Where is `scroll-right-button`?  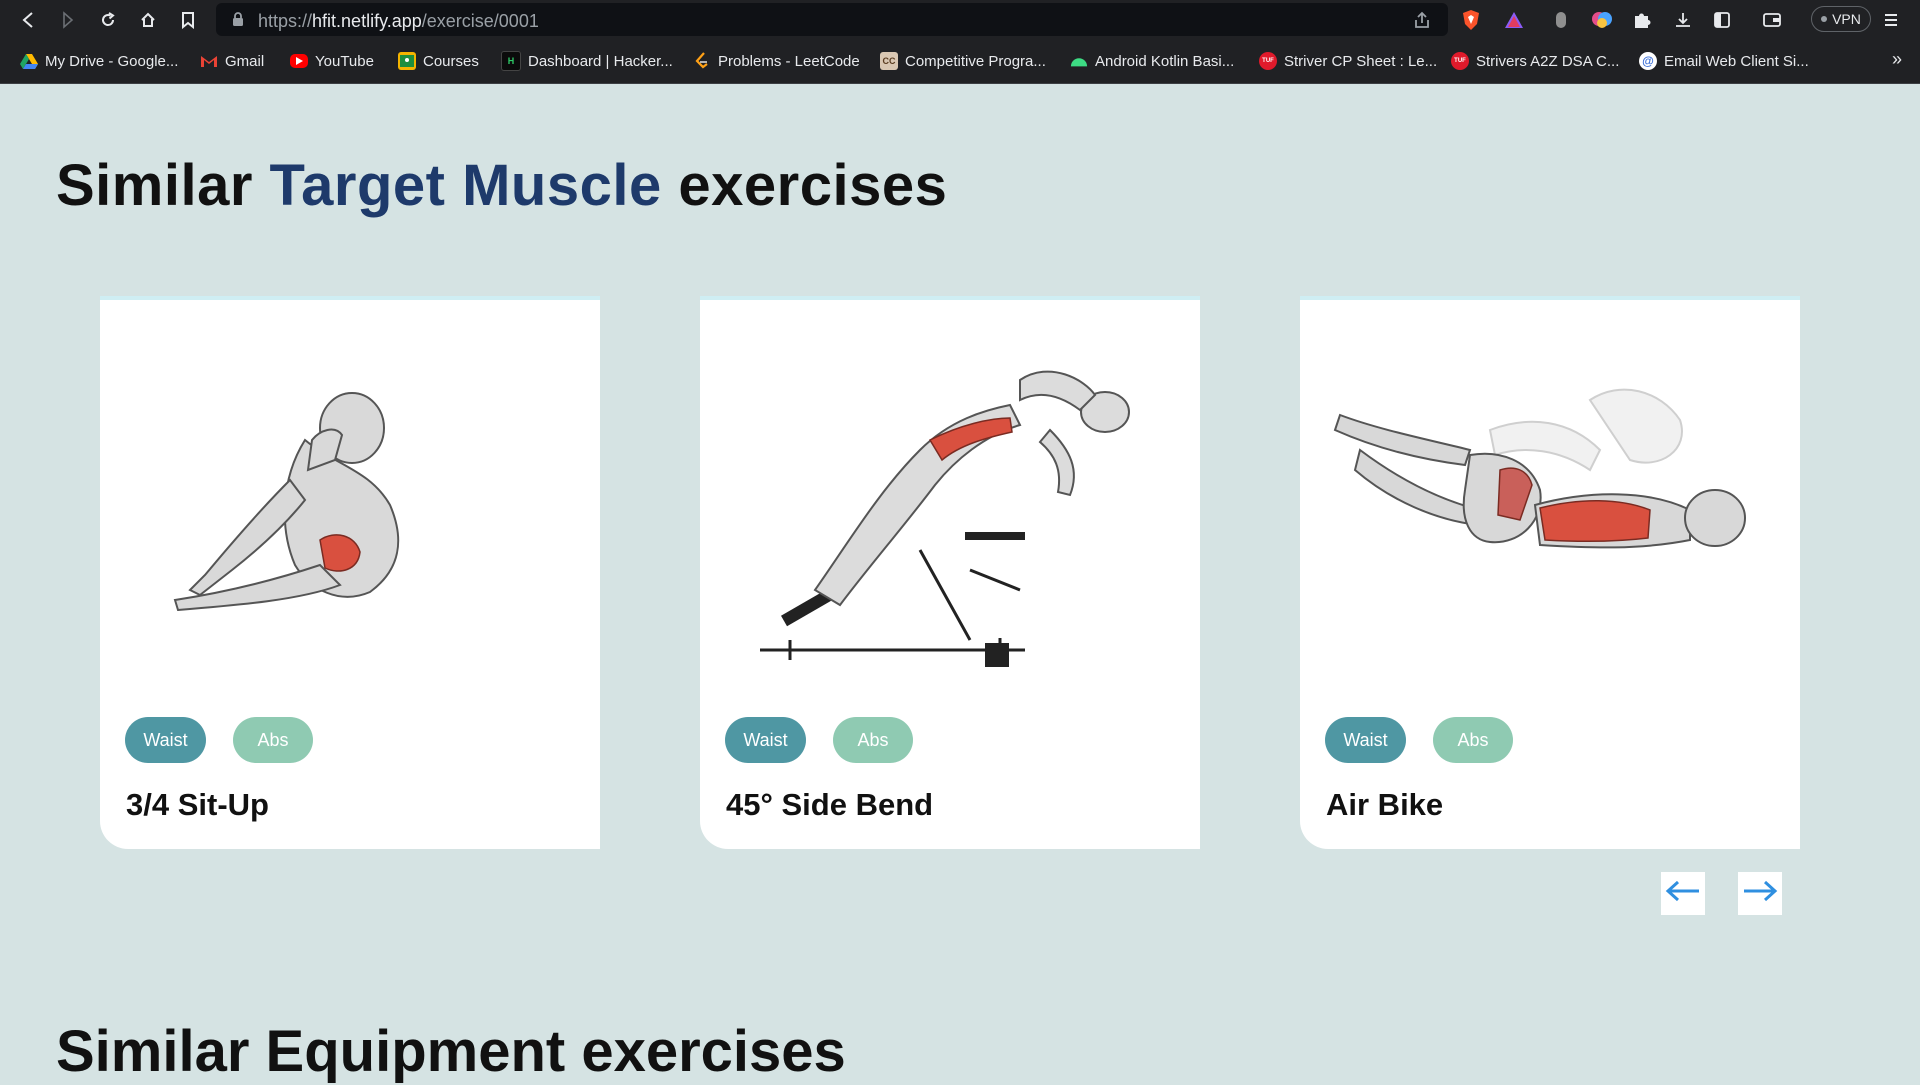
scroll-right-button is located at coordinates (1760, 893).